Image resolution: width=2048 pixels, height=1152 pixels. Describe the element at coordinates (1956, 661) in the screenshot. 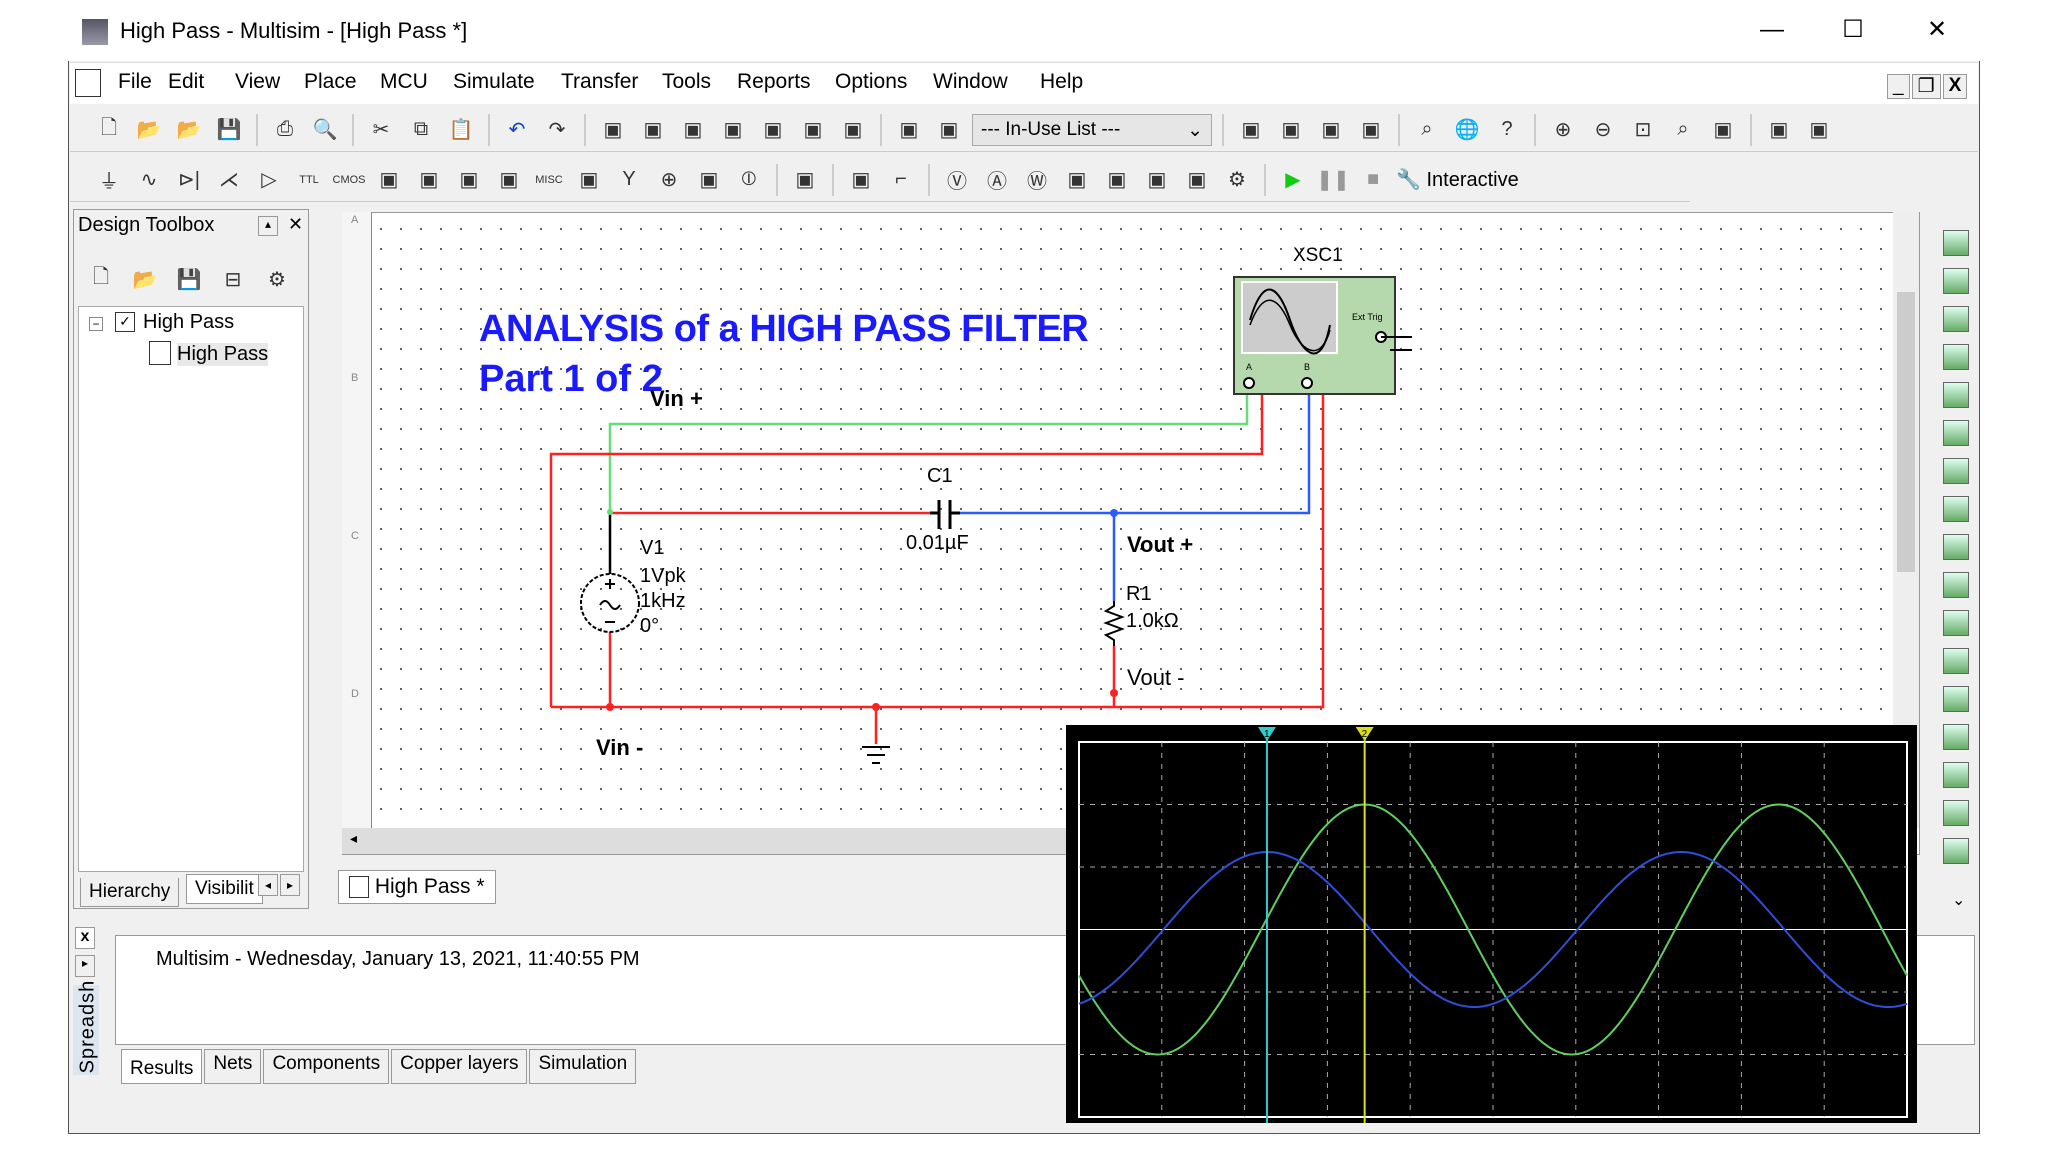

I see `distortion-analyzer-icon` at that location.